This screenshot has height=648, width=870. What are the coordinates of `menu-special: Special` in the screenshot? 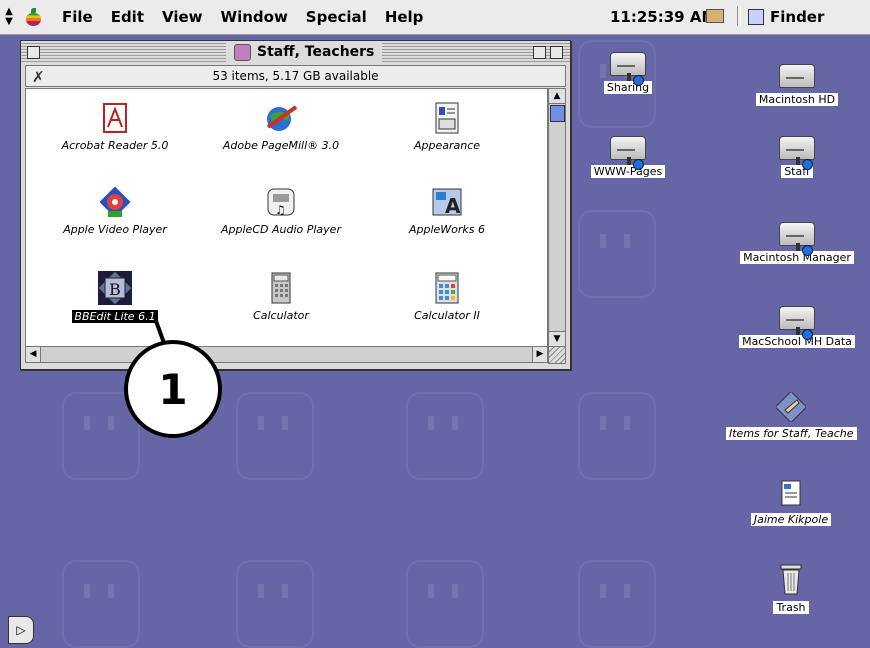 It's located at (336, 17).